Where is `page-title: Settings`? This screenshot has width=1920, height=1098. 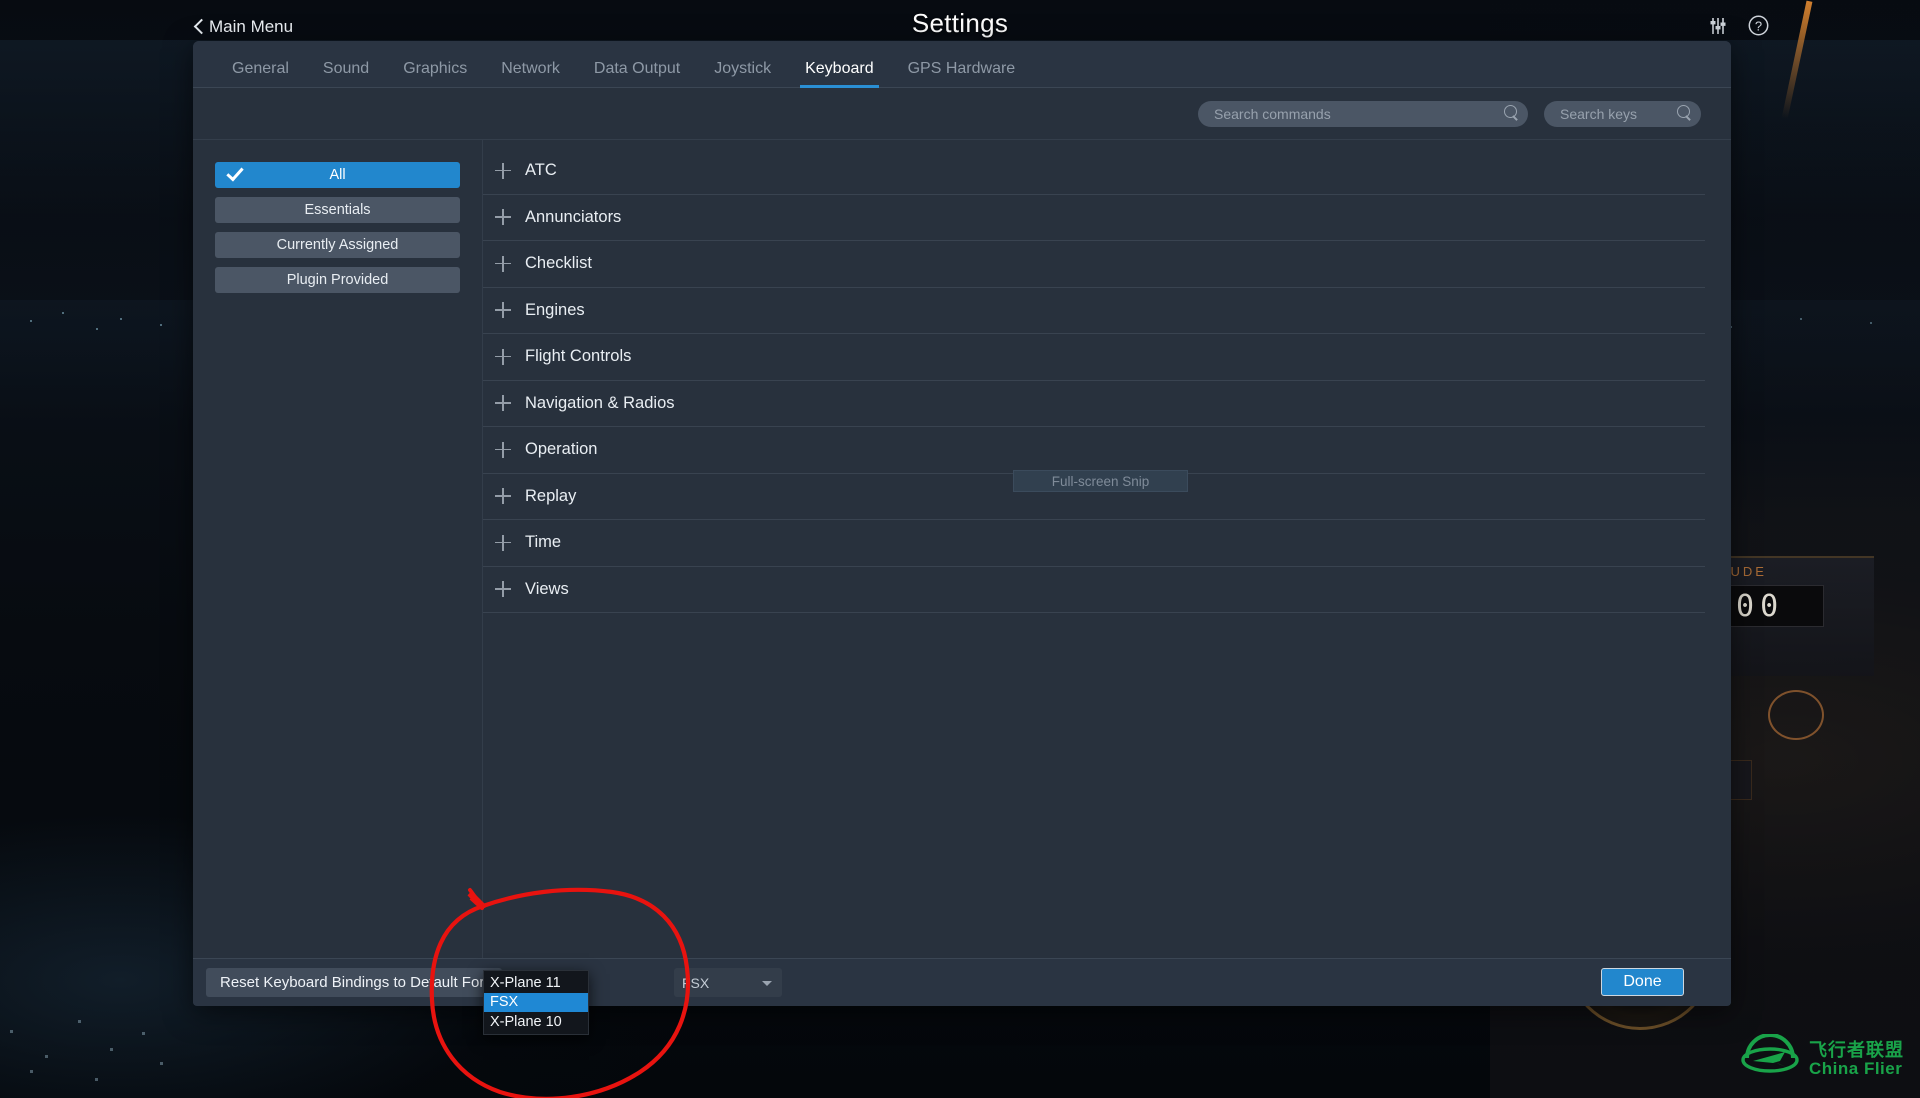 page-title: Settings is located at coordinates (960, 23).